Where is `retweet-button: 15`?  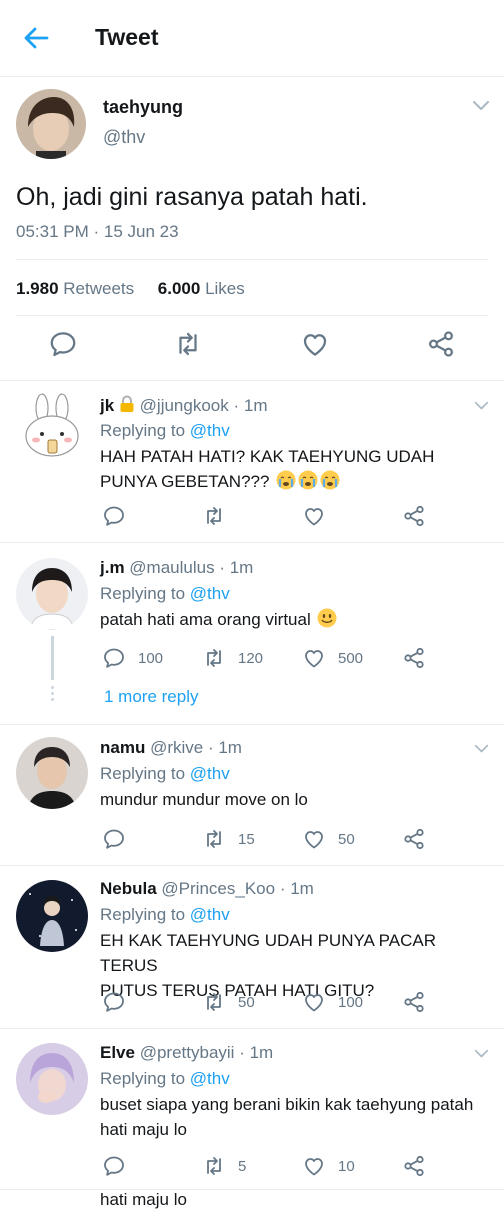 retweet-button: 15 is located at coordinates (228, 839).